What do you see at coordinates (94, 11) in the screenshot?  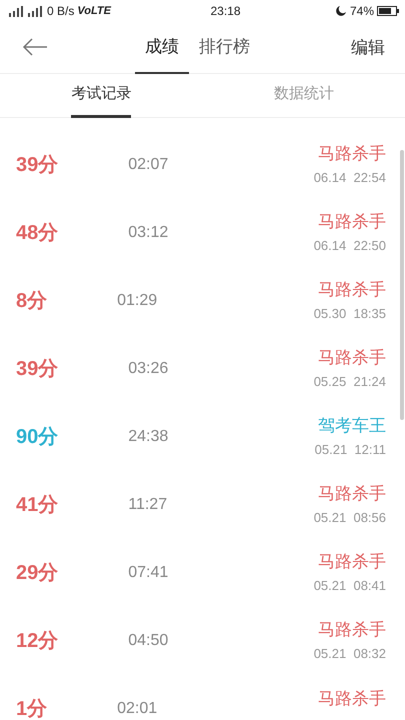 I see `volte-label: VoLTE` at bounding box center [94, 11].